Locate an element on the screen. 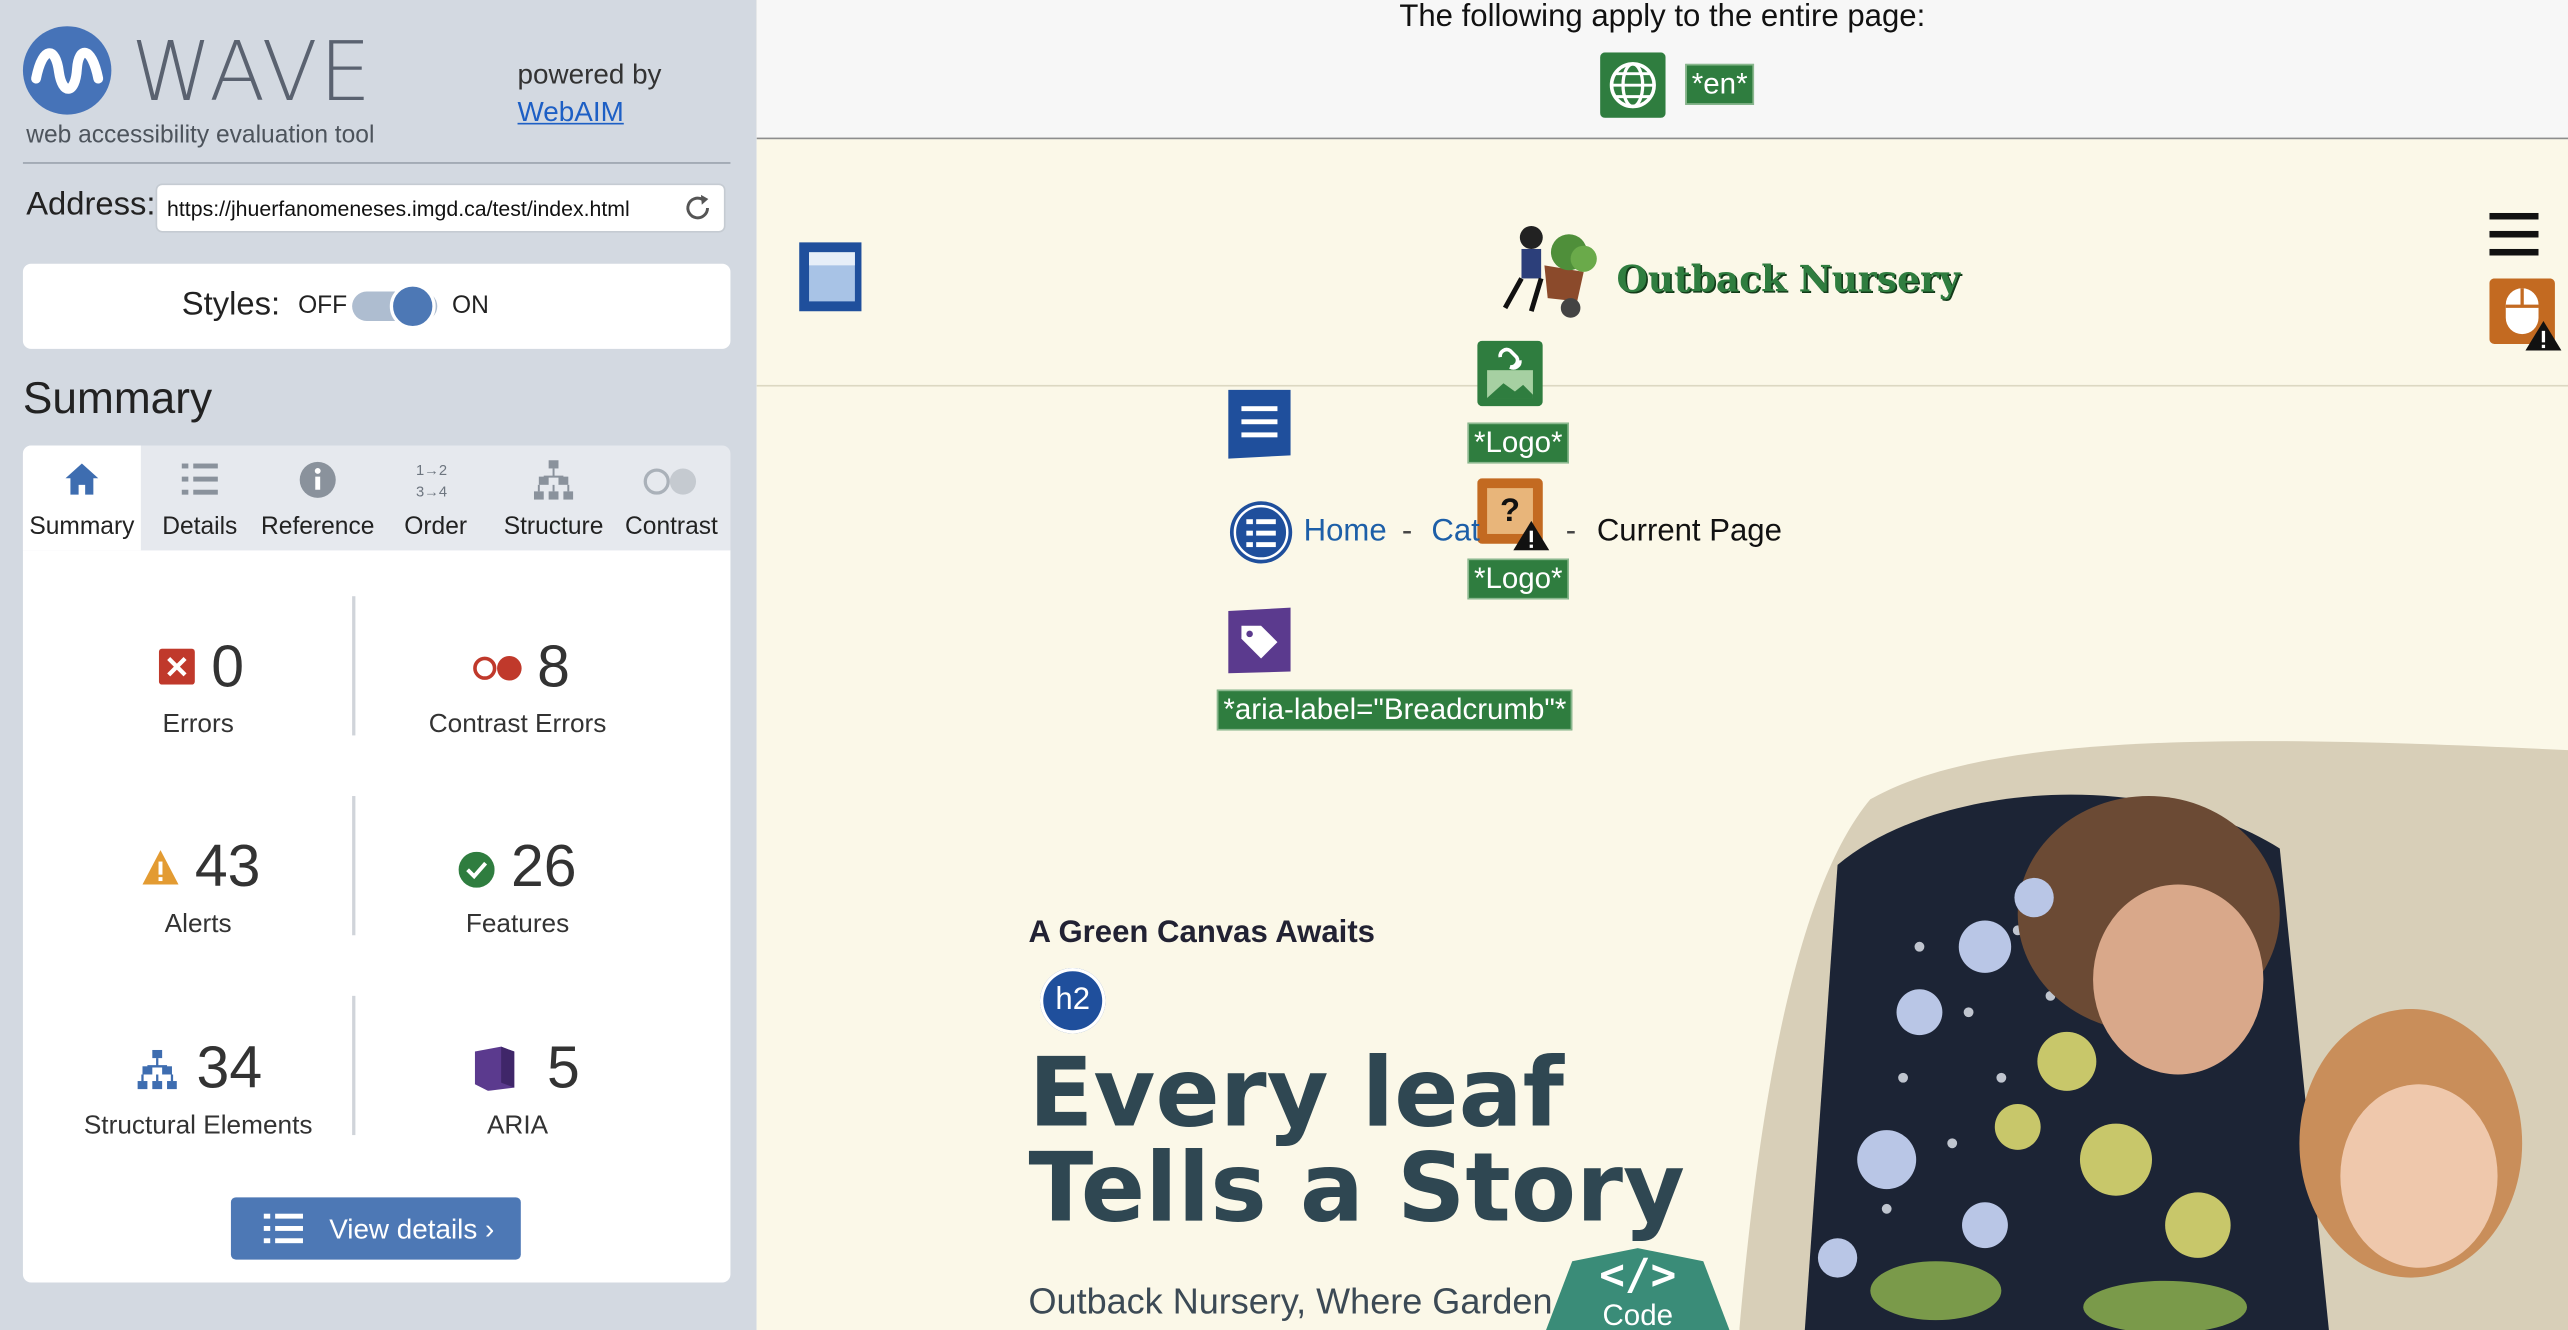 The height and width of the screenshot is (1330, 2568). structural-icon is located at coordinates (157, 1069).